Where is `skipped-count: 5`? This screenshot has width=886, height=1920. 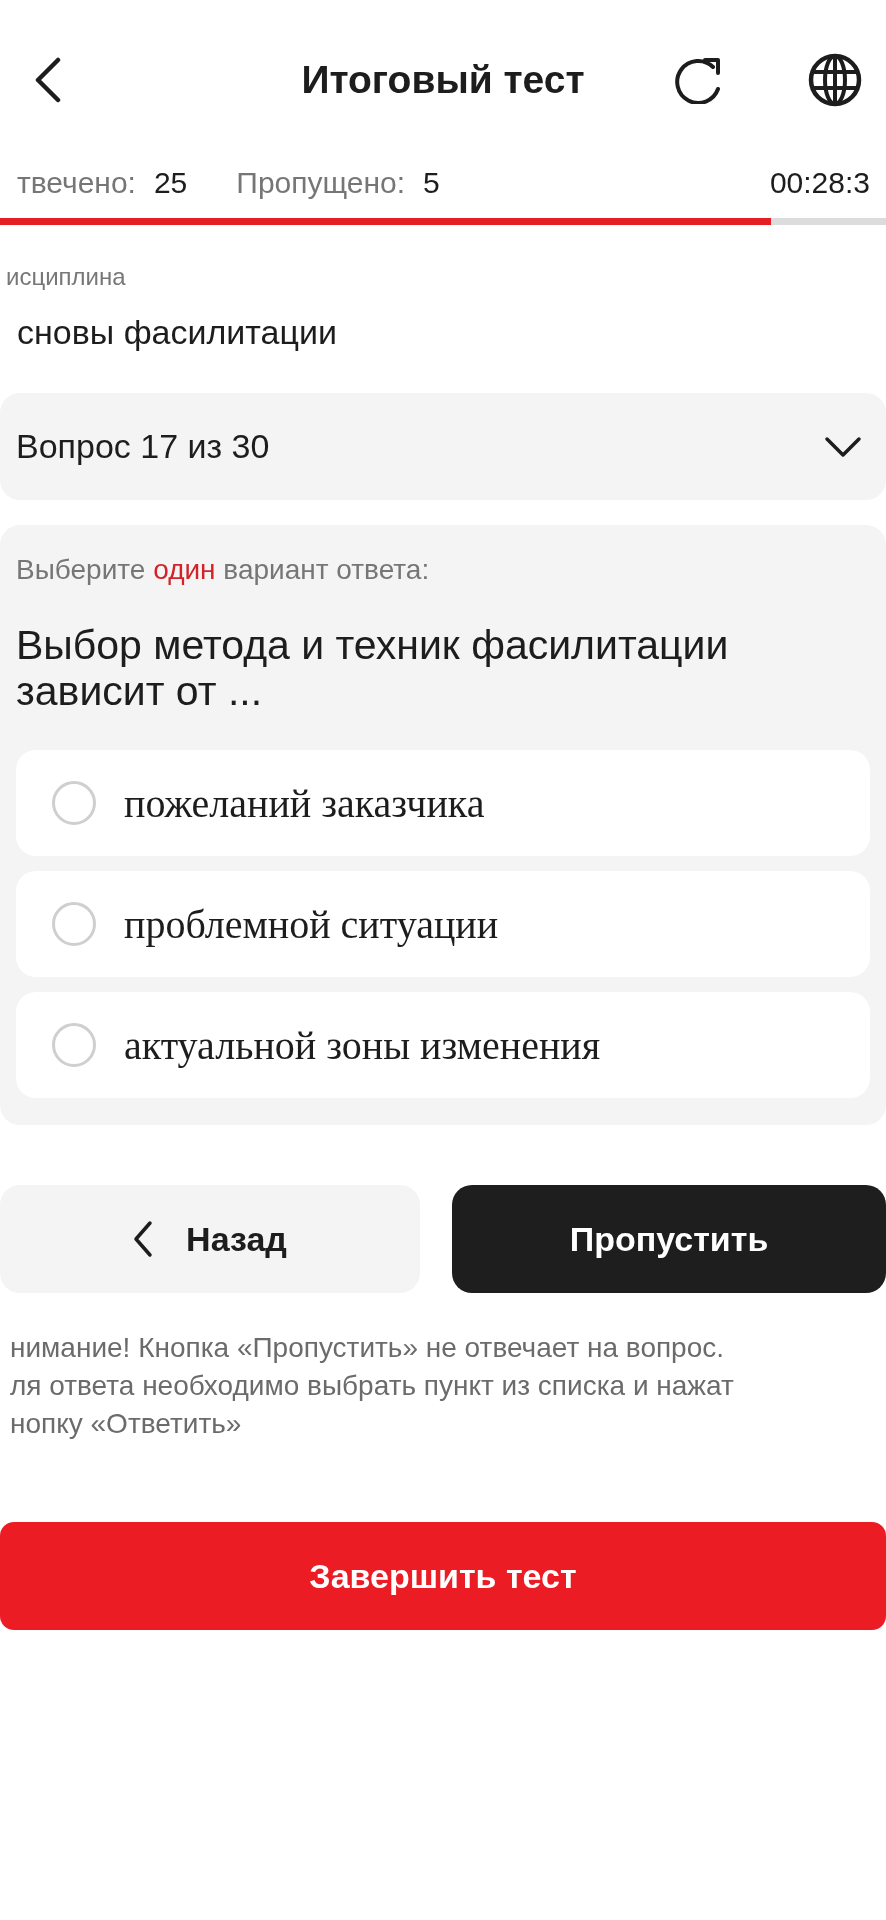 skipped-count: 5 is located at coordinates (431, 183).